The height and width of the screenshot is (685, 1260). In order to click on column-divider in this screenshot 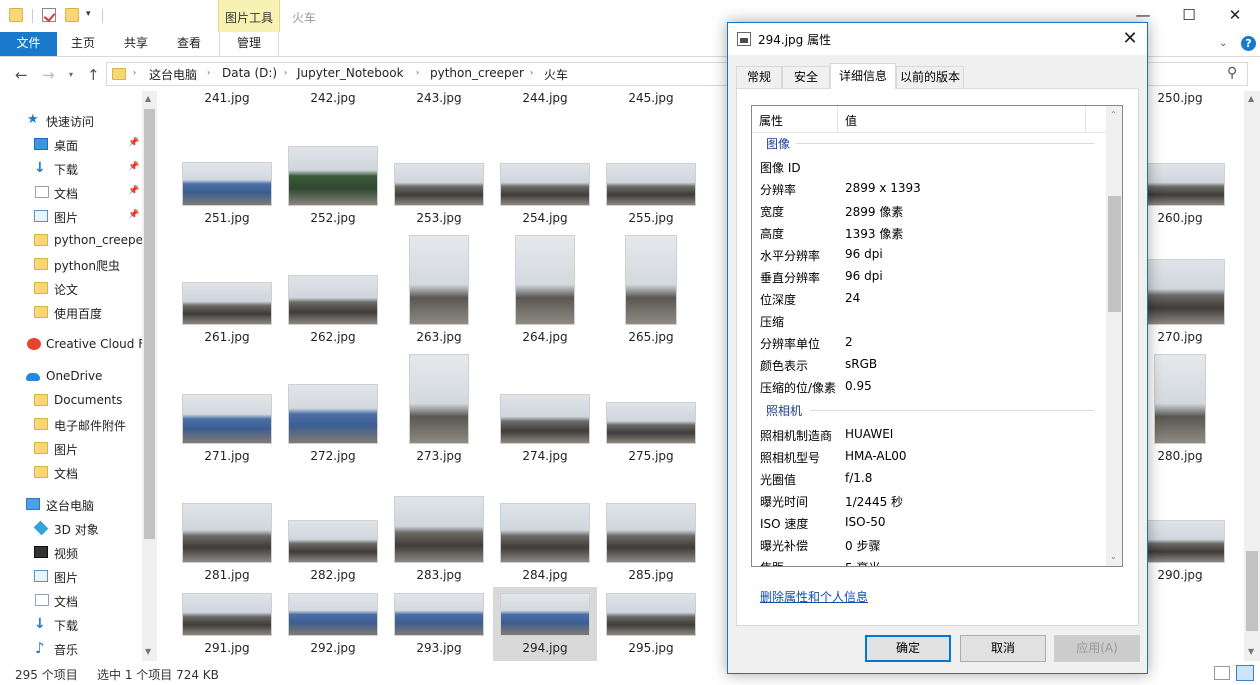, I will do `click(837, 119)`.